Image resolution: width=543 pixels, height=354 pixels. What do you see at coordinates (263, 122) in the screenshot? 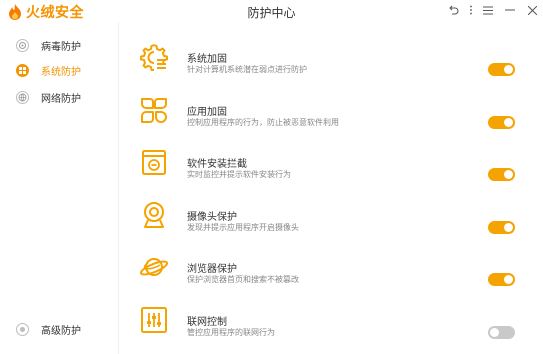
I see `feature-description: 控制应用程序的行为，防止被恶意软件利用` at bounding box center [263, 122].